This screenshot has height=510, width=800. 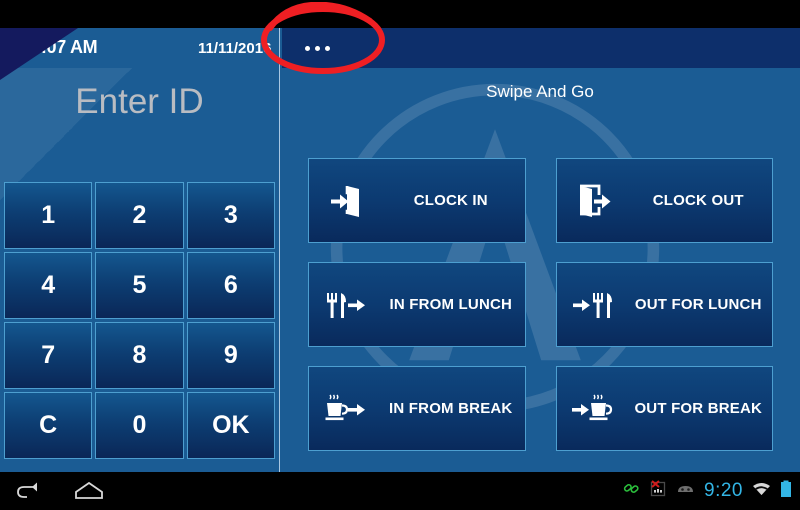 I want to click on enter-id-placeholder: Enter ID, so click(x=139, y=101).